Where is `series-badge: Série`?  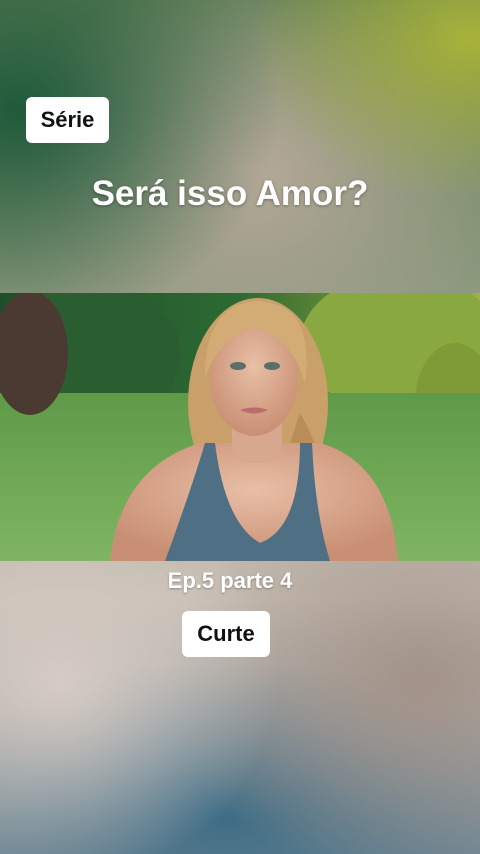 series-badge: Série is located at coordinates (67, 120).